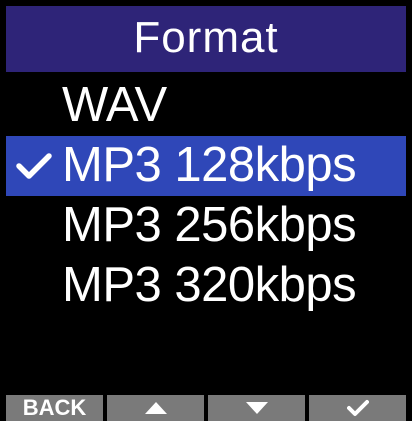 The image size is (412, 421). I want to click on triangle-up-icon, so click(156, 408).